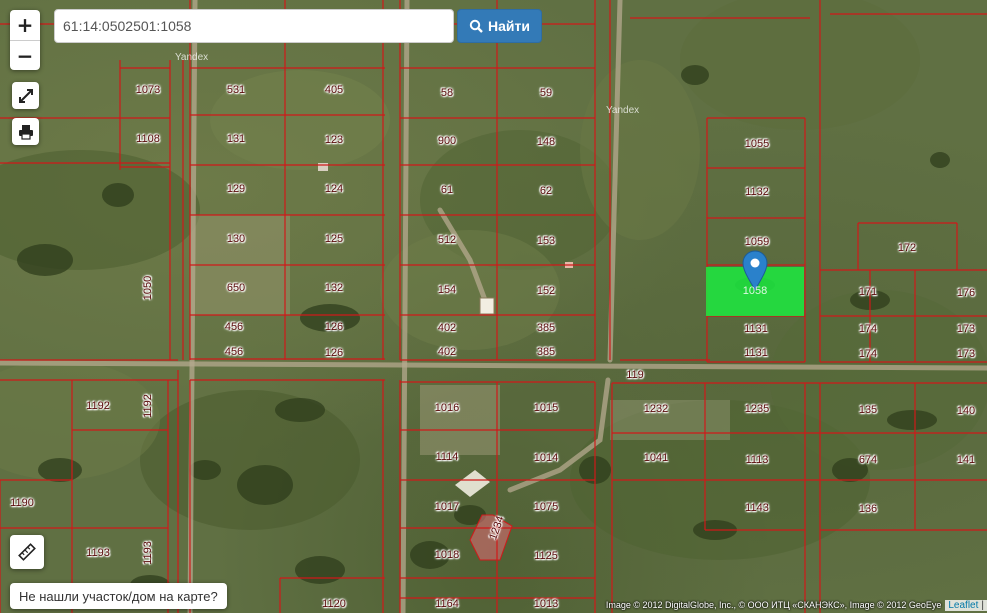  I want to click on search-icon, so click(476, 26).